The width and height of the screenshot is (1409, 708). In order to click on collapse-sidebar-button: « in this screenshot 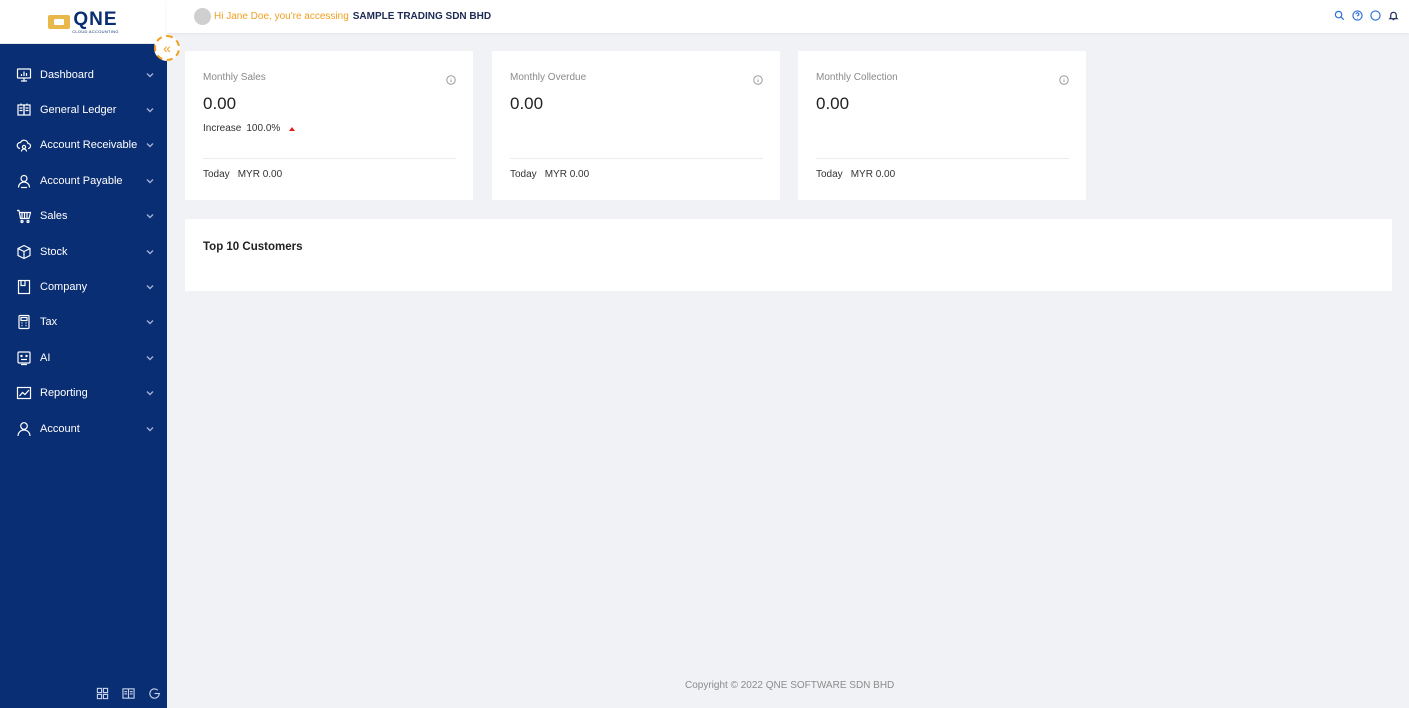, I will do `click(167, 48)`.